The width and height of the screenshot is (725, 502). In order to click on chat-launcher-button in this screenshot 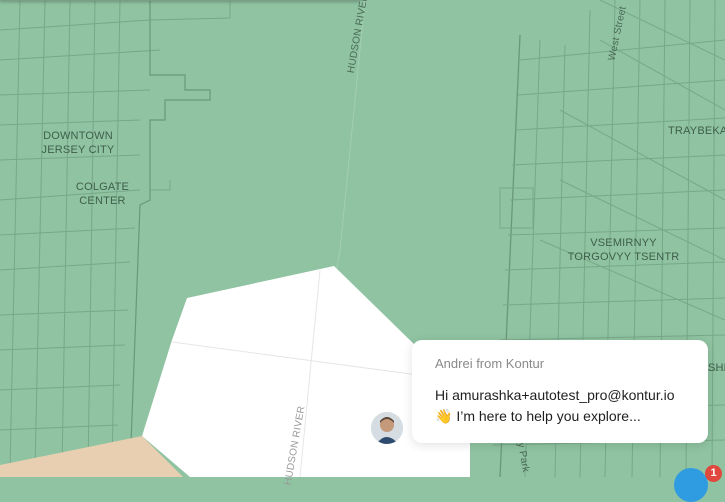, I will do `click(691, 485)`.